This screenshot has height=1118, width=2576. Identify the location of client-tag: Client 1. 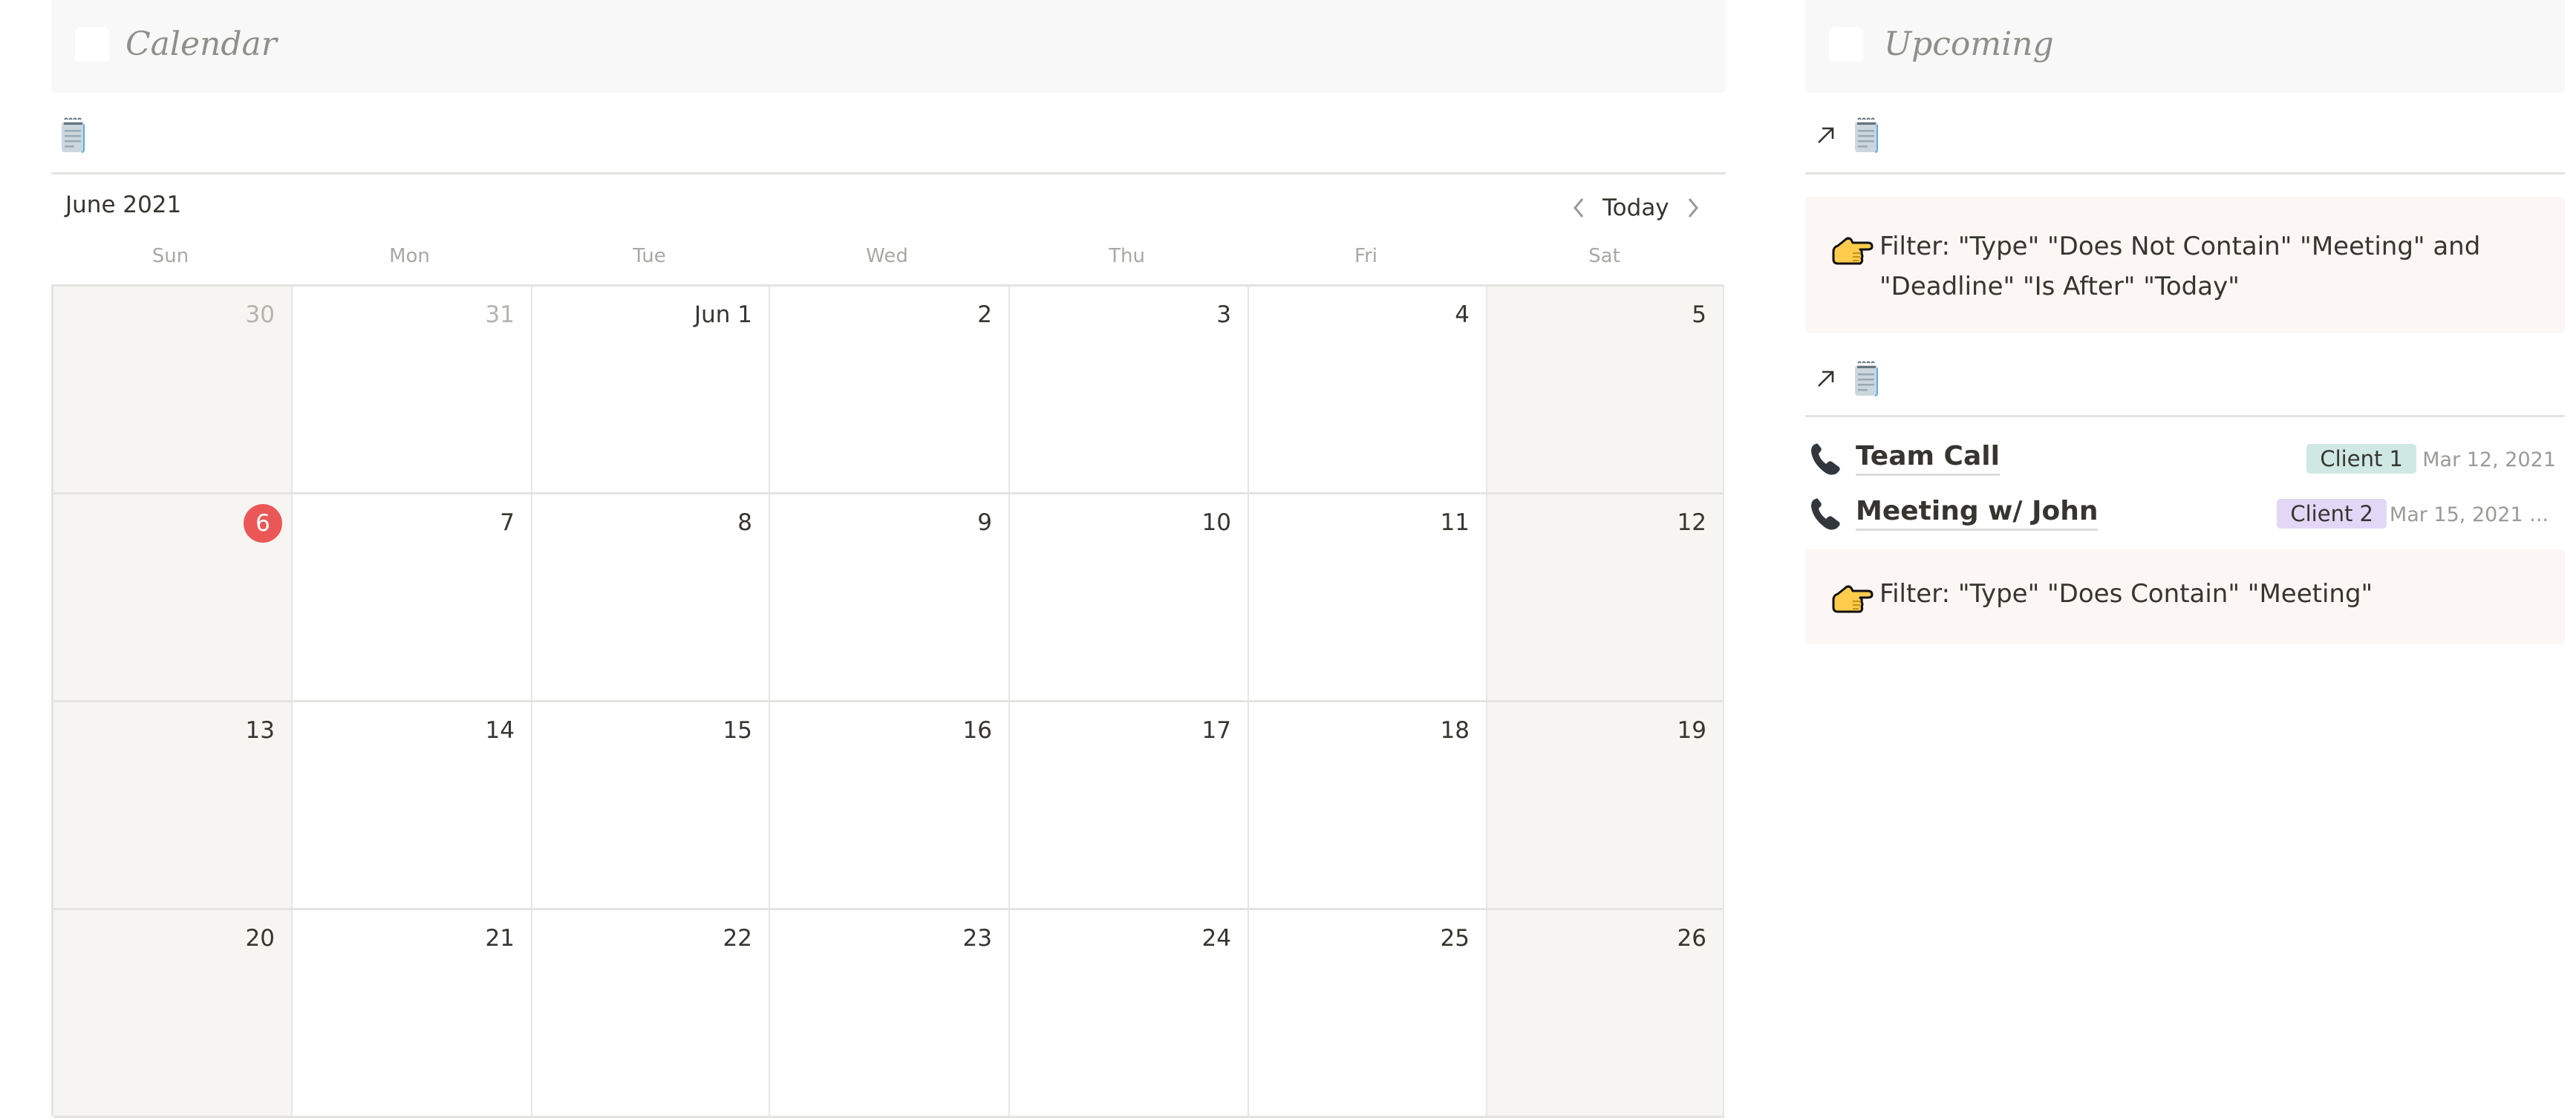
(2361, 459).